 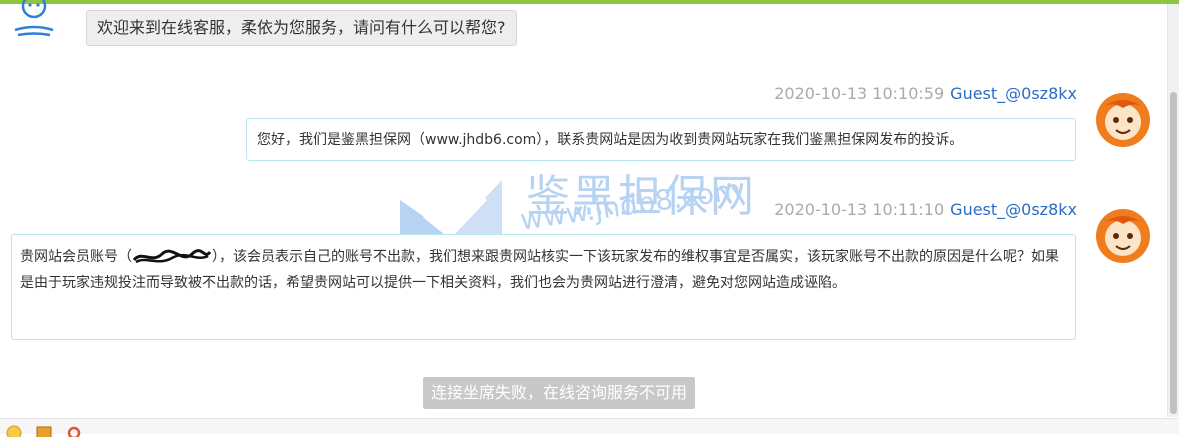 I want to click on chat-scrollbar, so click(x=1173, y=210).